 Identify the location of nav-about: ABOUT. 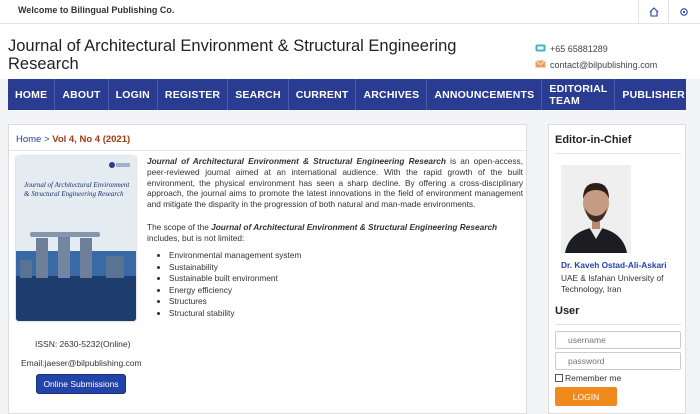
(82, 94).